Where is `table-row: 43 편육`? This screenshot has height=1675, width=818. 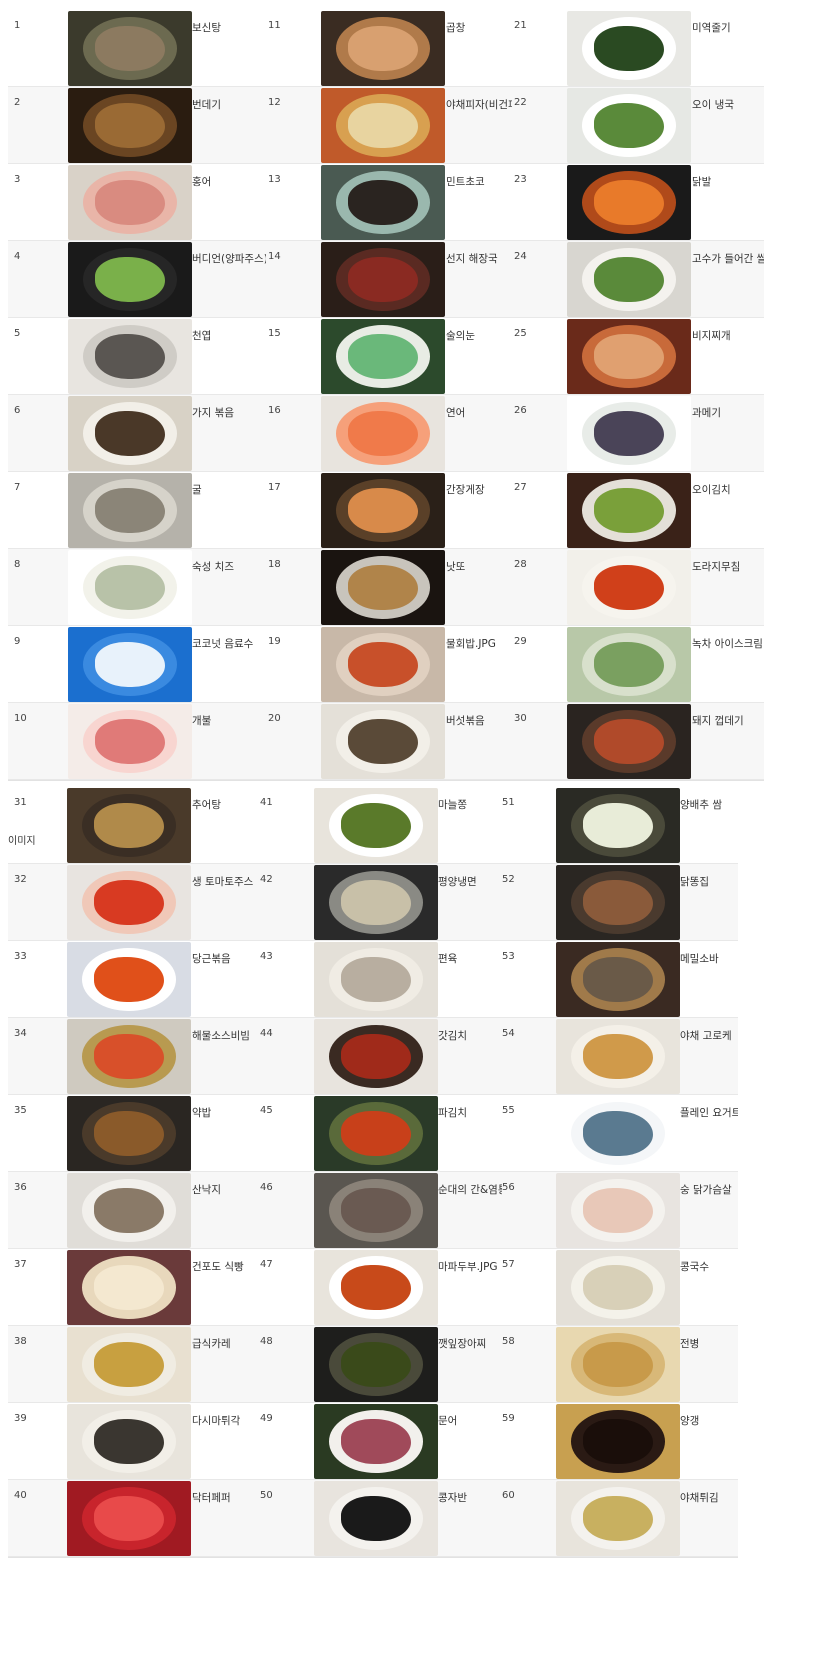 table-row: 43 편육 is located at coordinates (380, 979).